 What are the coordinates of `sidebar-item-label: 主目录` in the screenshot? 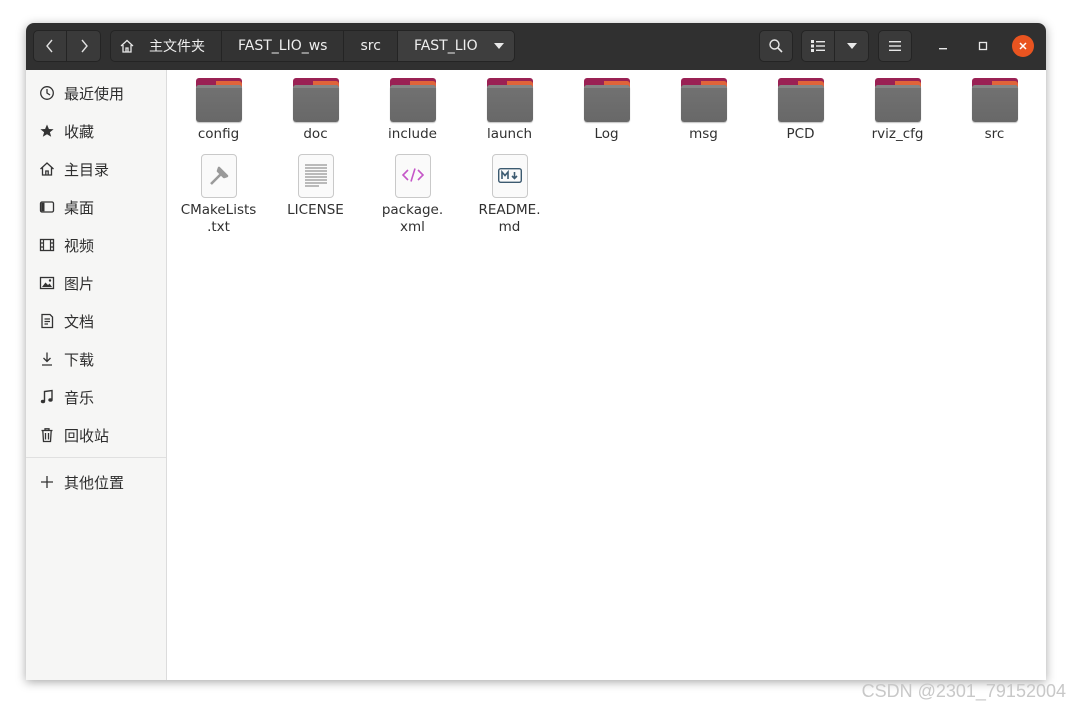 It's located at (87, 169).